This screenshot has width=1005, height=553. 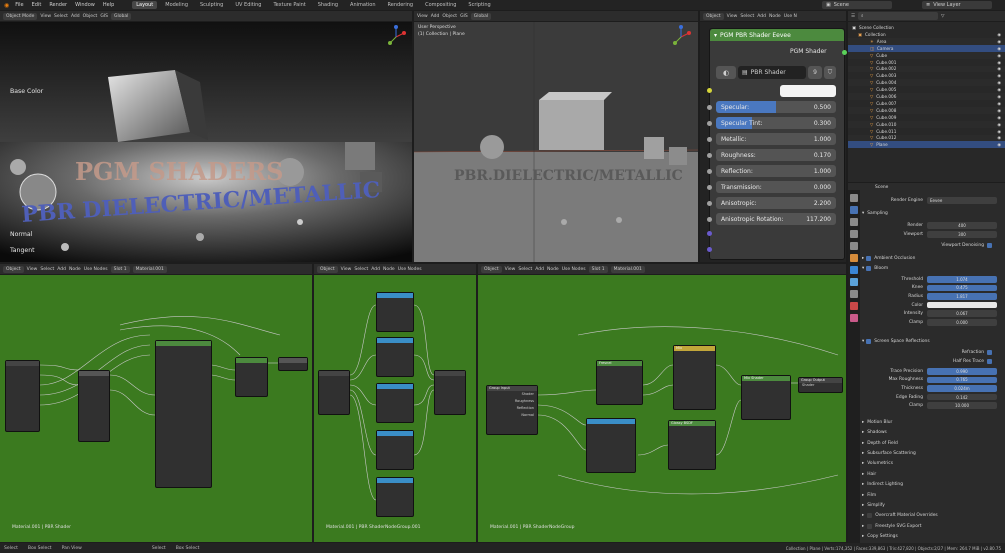 What do you see at coordinates (926, 69) in the screenshot?
I see `outliner-item: ▽ Cube.002 ◉` at bounding box center [926, 69].